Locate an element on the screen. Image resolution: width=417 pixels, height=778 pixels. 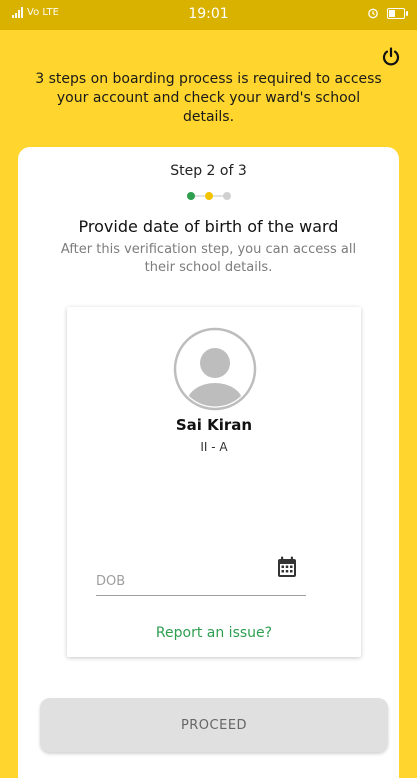
step-label: Step 2 of 3 is located at coordinates (208, 171).